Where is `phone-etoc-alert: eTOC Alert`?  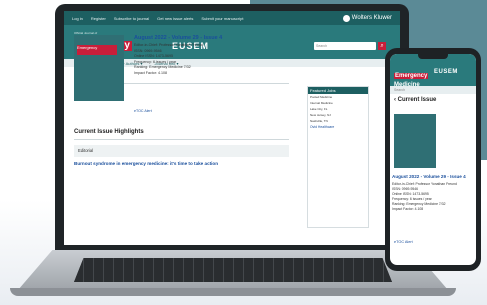 phone-etoc-alert: eTOC Alert is located at coordinates (403, 242).